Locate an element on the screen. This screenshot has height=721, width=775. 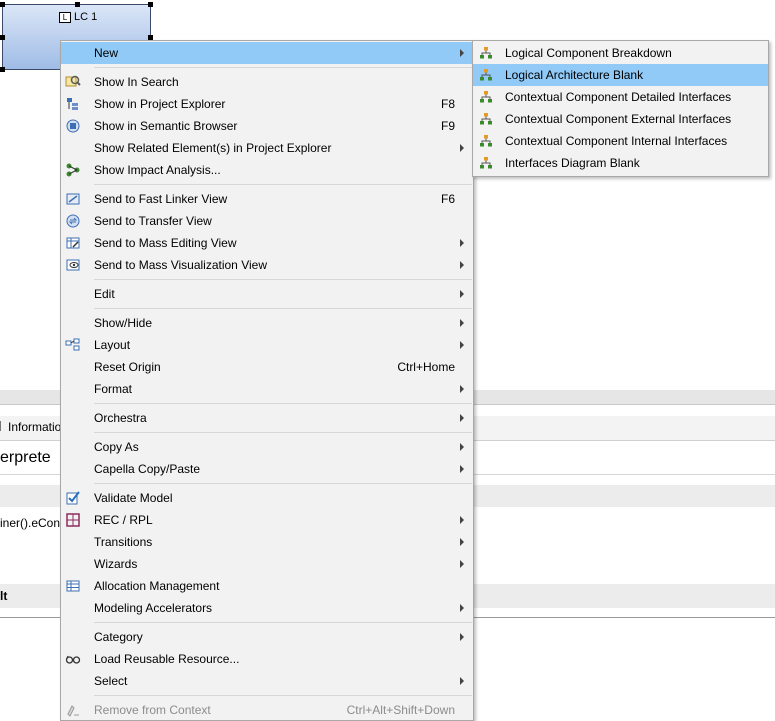
layout-icon is located at coordinates (72, 344).